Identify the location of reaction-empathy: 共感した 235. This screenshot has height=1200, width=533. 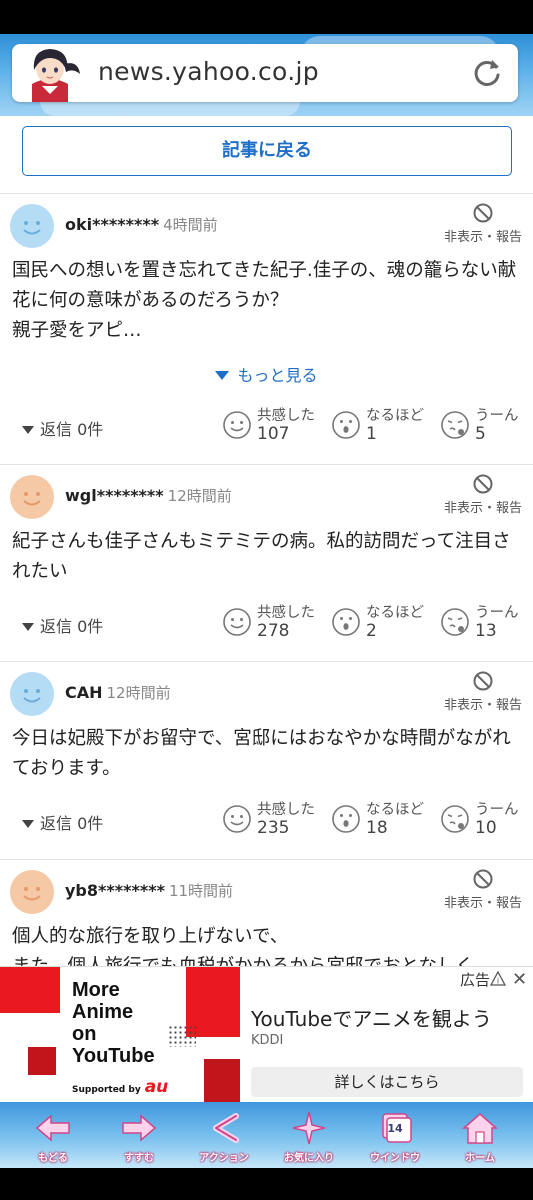
(272, 820).